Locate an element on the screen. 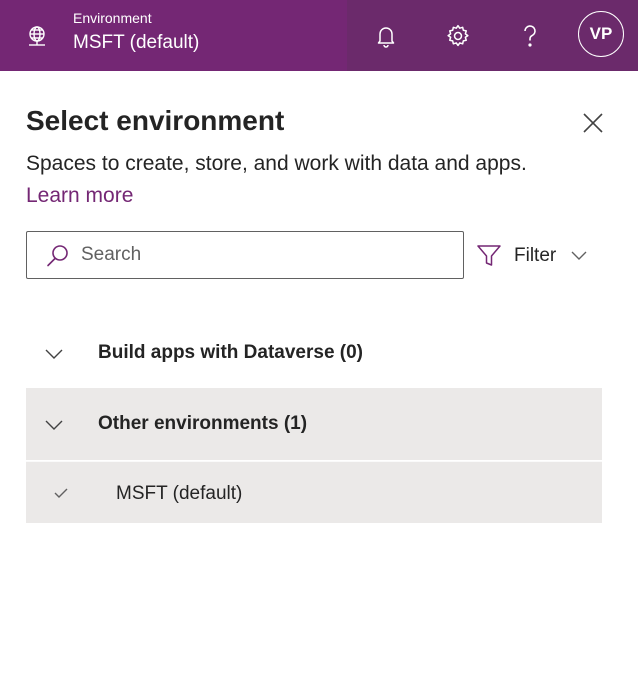  group-label: Other environments (1) is located at coordinates (203, 423).